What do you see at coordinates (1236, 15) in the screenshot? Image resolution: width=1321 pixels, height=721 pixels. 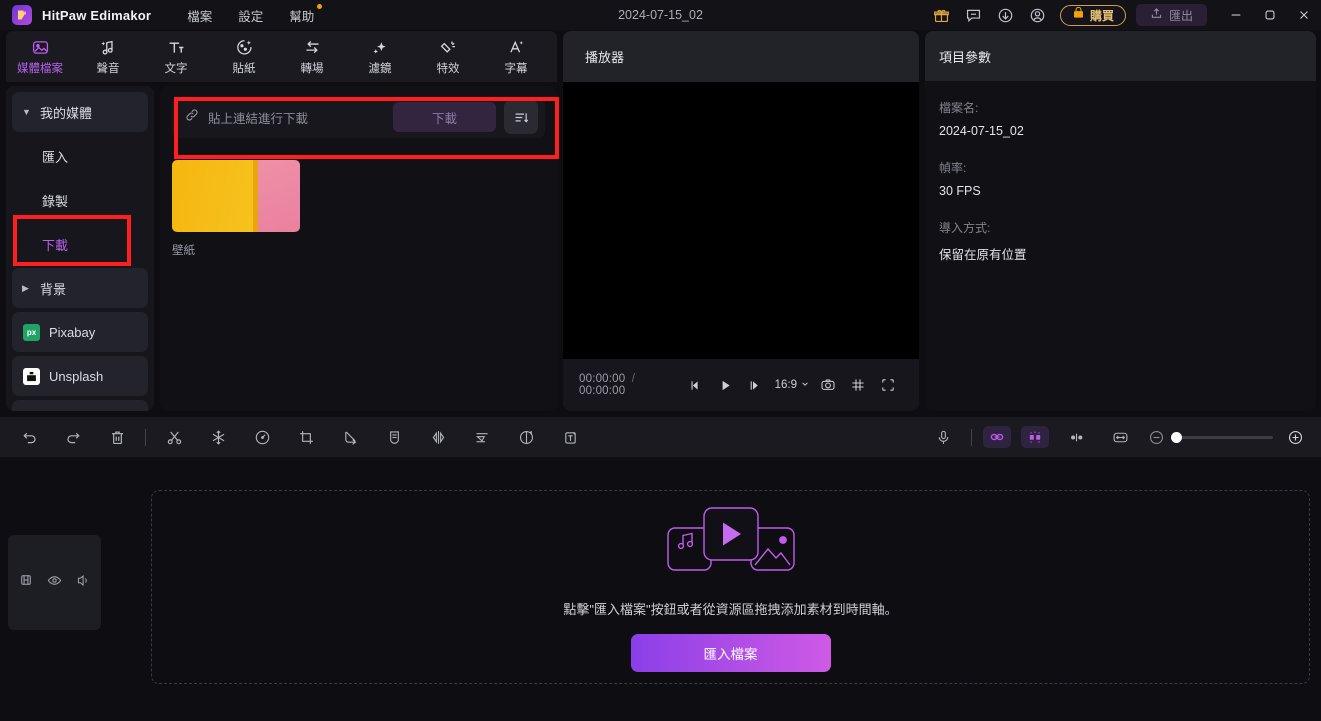 I see `minimize-button` at bounding box center [1236, 15].